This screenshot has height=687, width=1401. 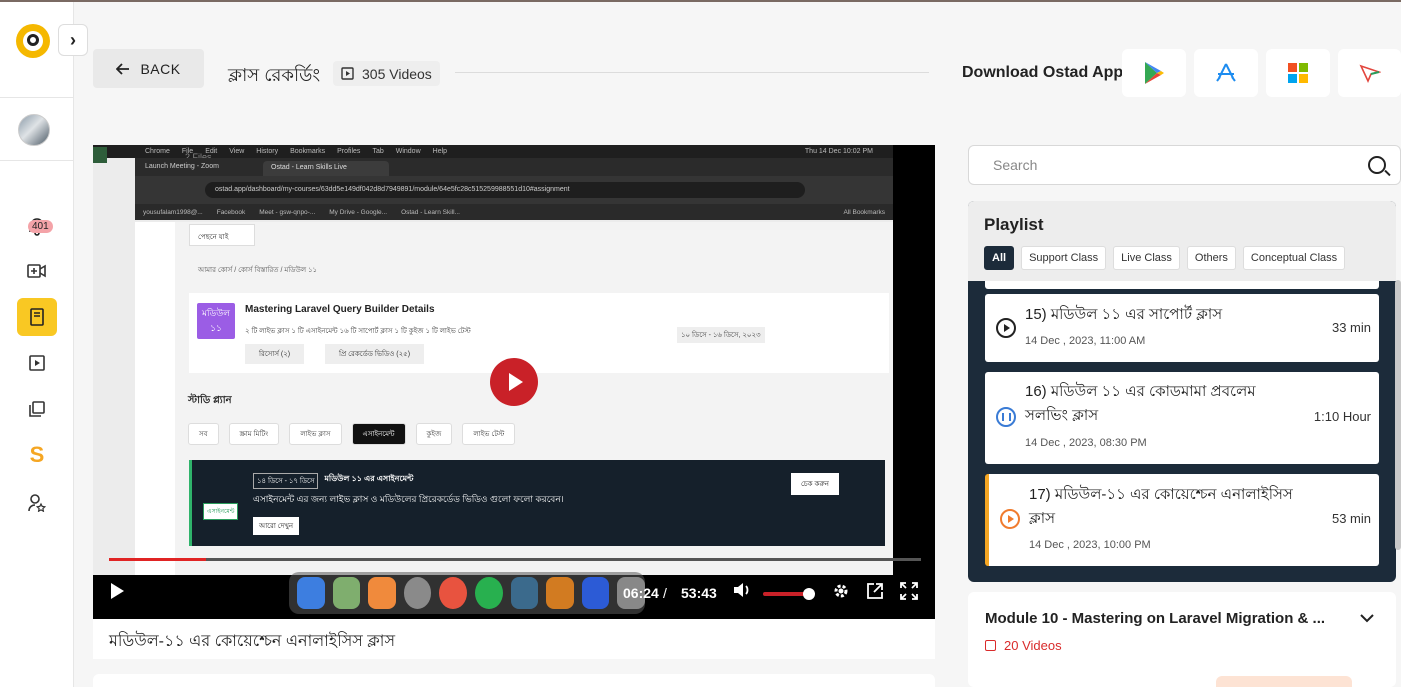 What do you see at coordinates (699, 593) in the screenshot?
I see `total-time: 53:43` at bounding box center [699, 593].